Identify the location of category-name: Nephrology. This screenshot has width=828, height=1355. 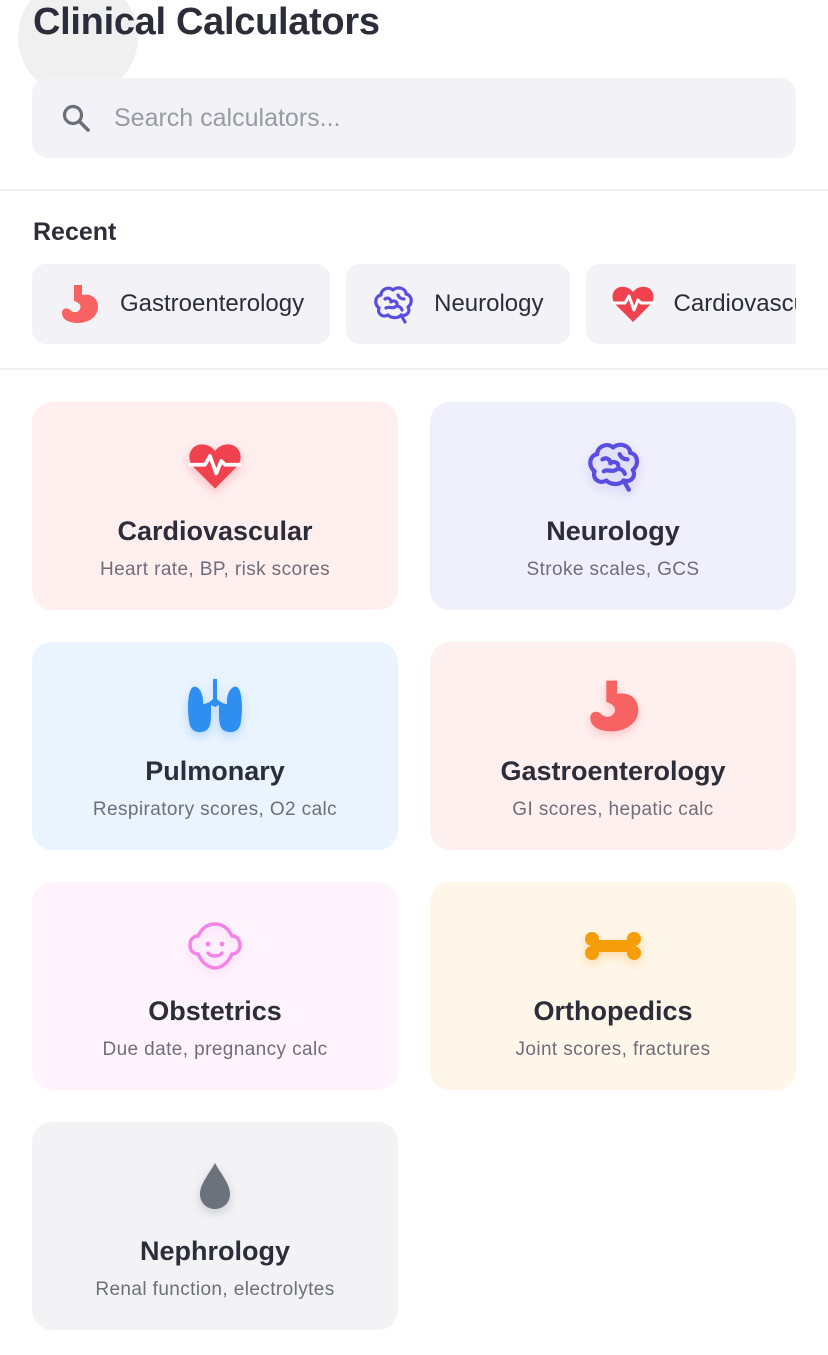
(214, 1251).